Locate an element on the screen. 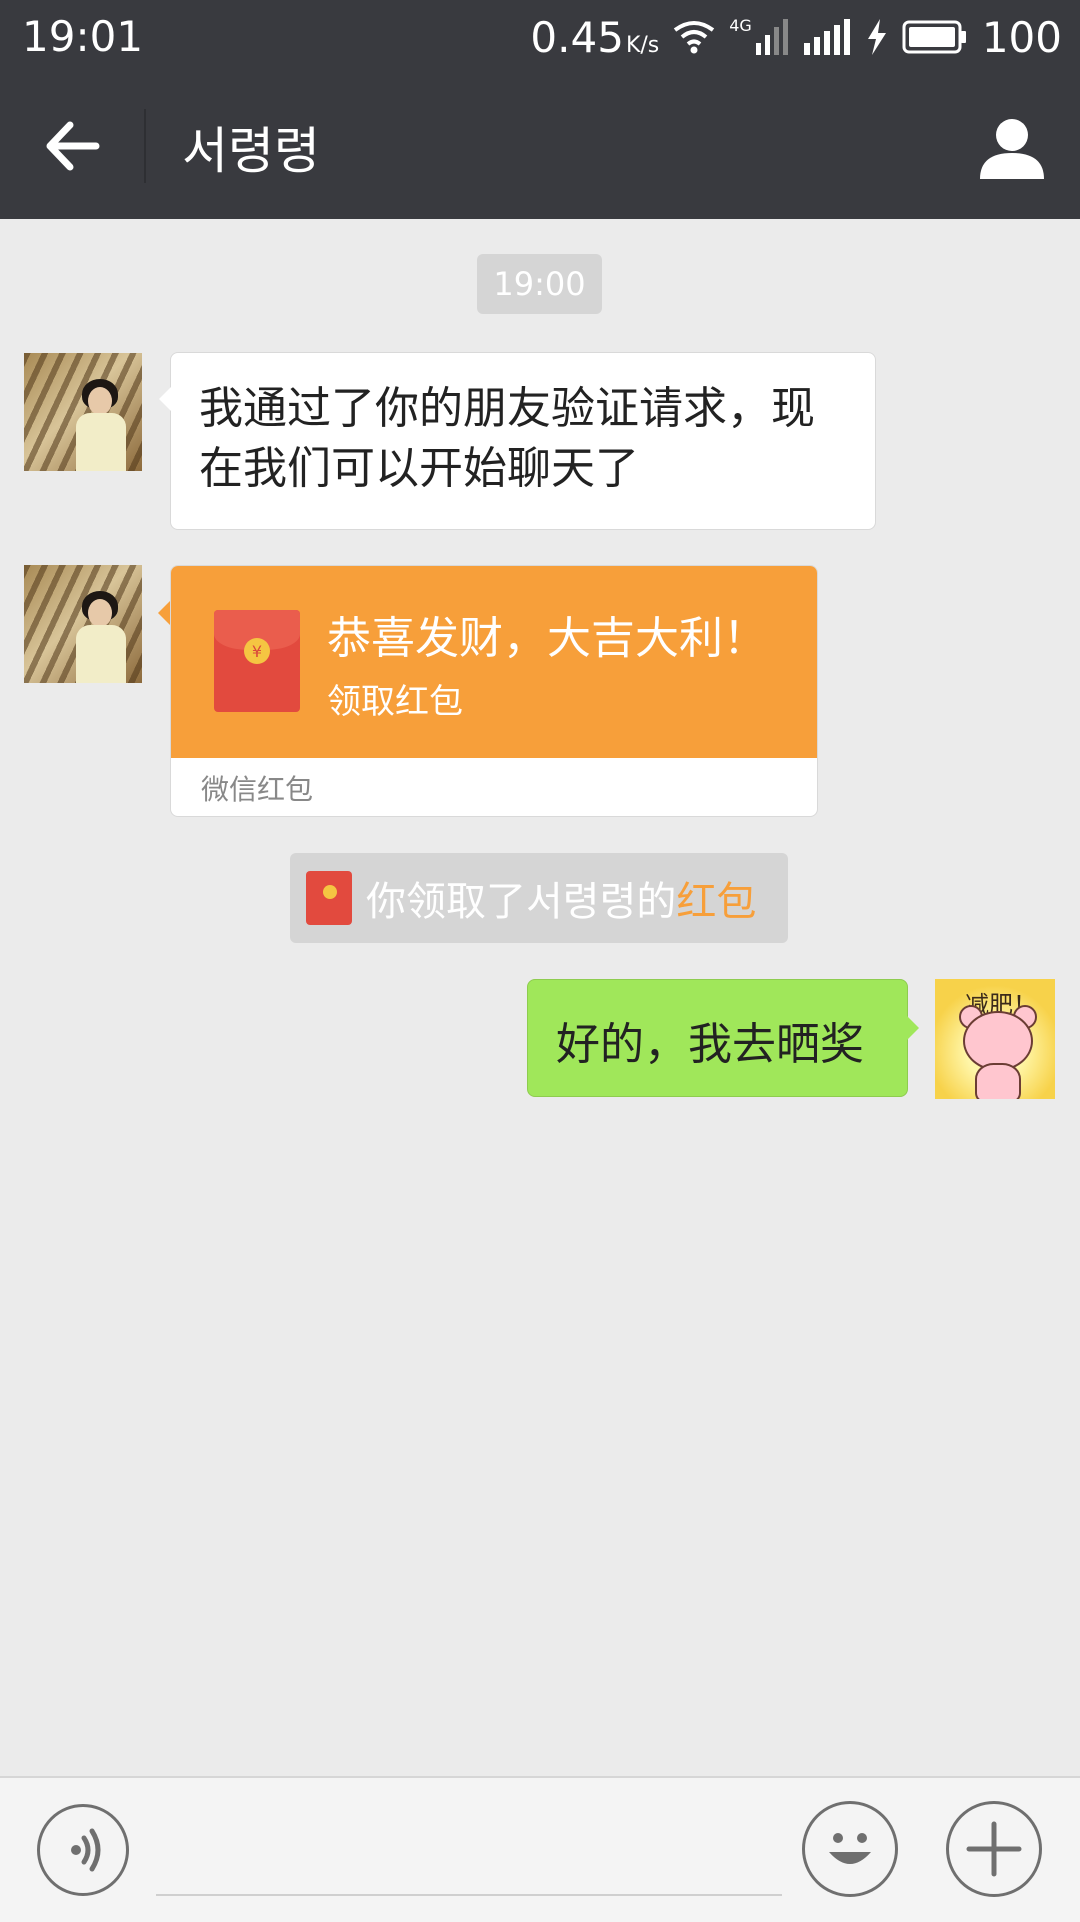 Image resolution: width=1080 pixels, height=1922 pixels. red-packet-header: ¥ 恭喜发财，大吉大利！ 领取红包 is located at coordinates (494, 662).